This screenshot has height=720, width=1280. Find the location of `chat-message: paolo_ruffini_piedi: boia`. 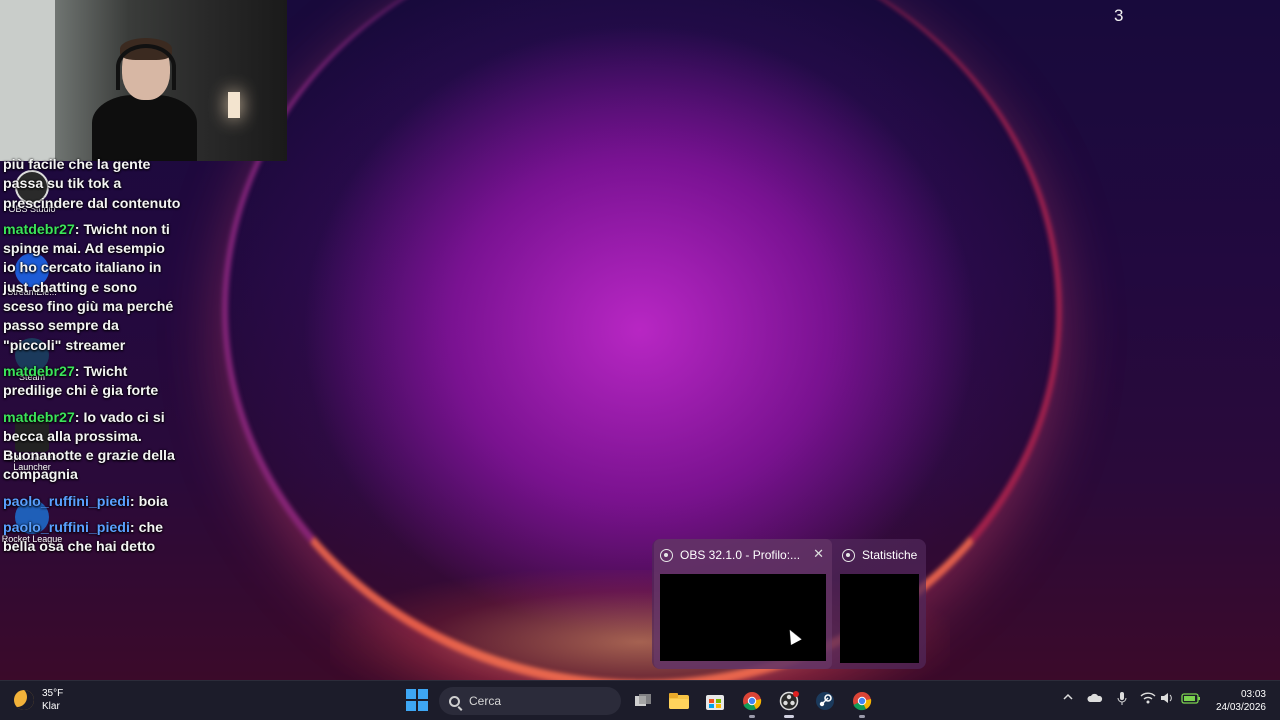

chat-message: paolo_ruffini_piedi: boia is located at coordinates (85, 501).